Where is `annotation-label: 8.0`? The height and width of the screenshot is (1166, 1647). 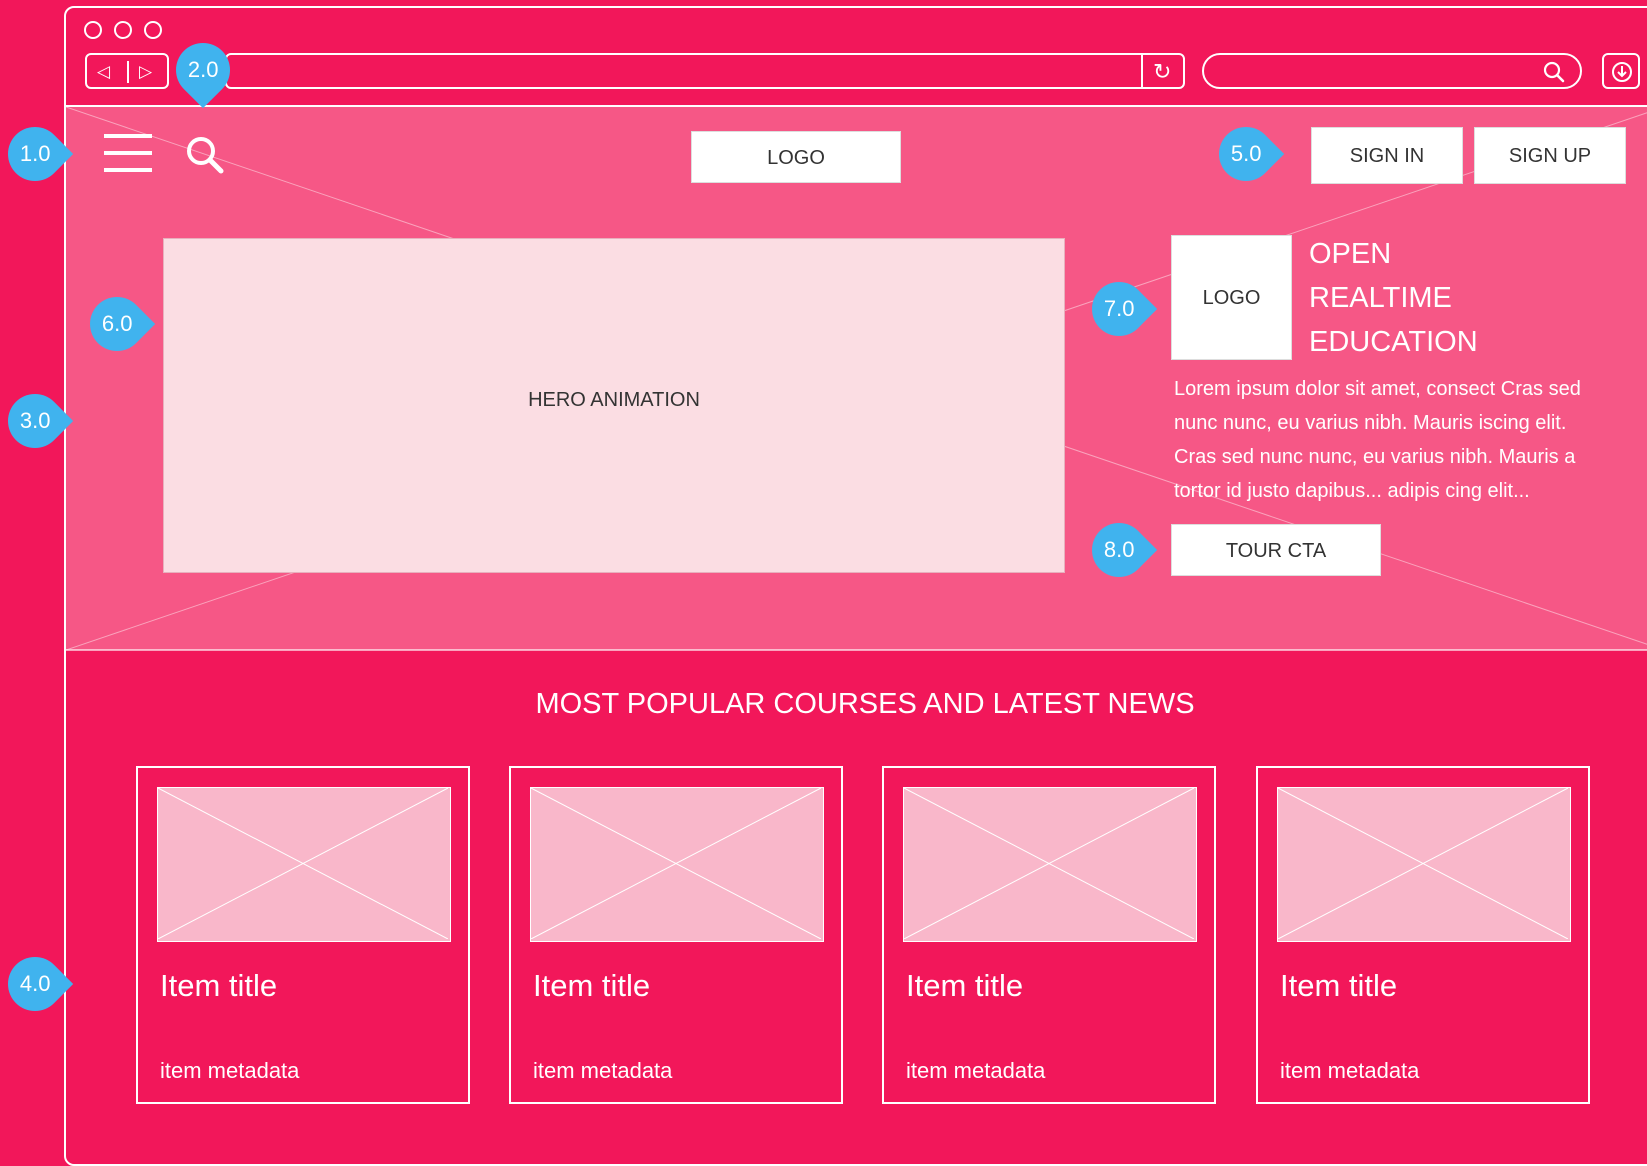 annotation-label: 8.0 is located at coordinates (1119, 549).